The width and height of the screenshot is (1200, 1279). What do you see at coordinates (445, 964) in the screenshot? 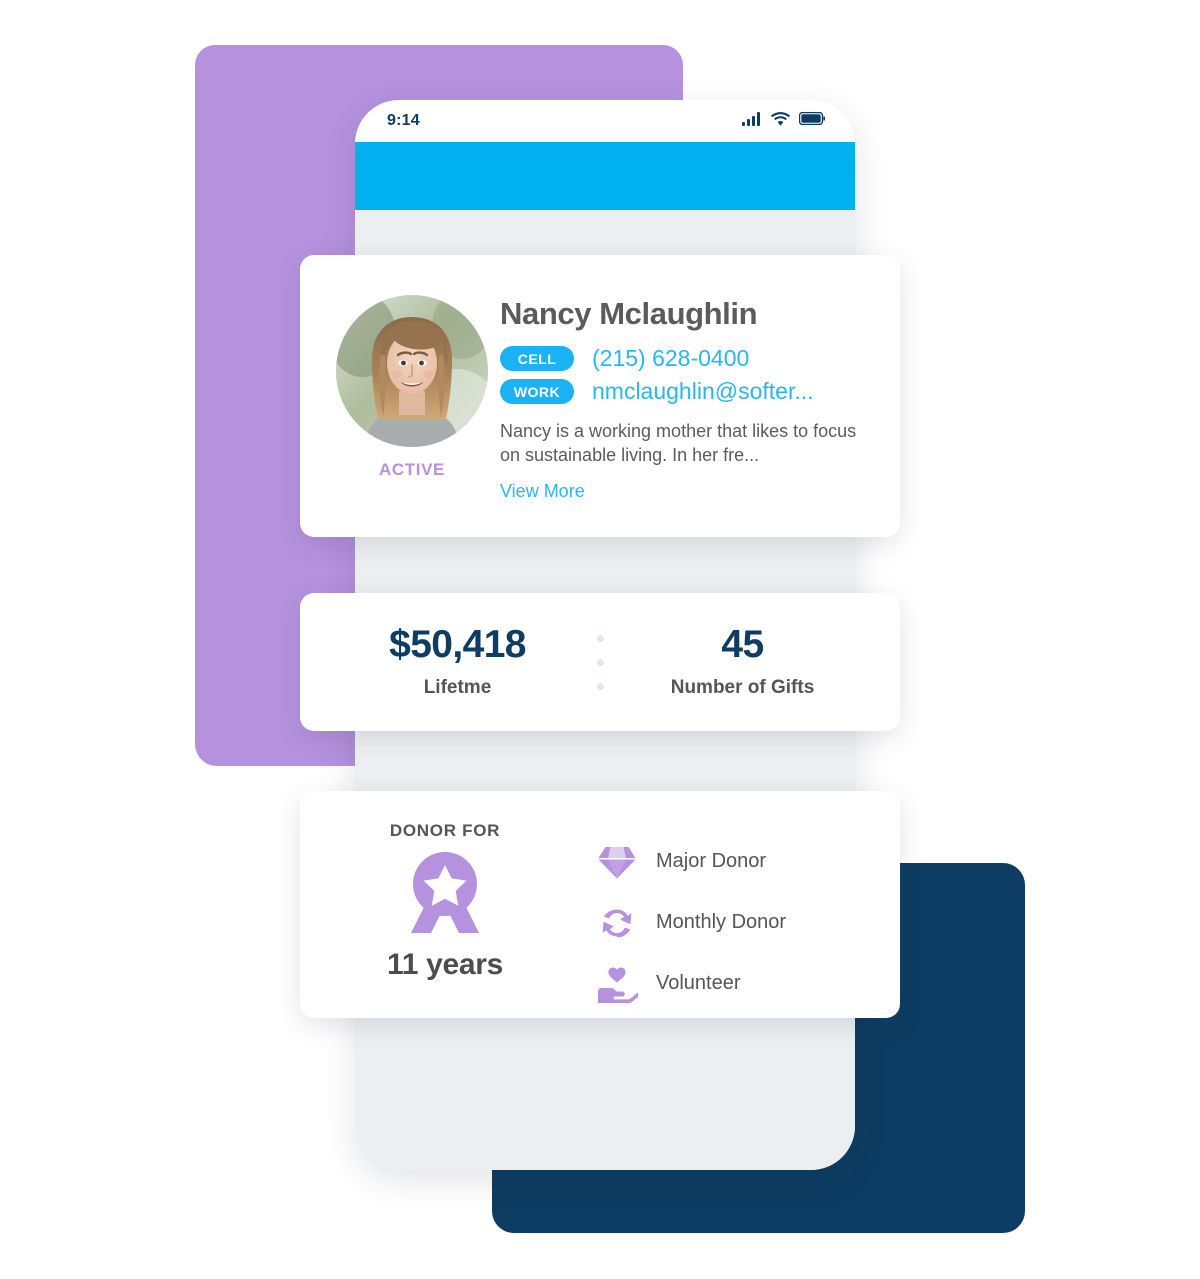
I see `donor-years-value: 11 years` at bounding box center [445, 964].